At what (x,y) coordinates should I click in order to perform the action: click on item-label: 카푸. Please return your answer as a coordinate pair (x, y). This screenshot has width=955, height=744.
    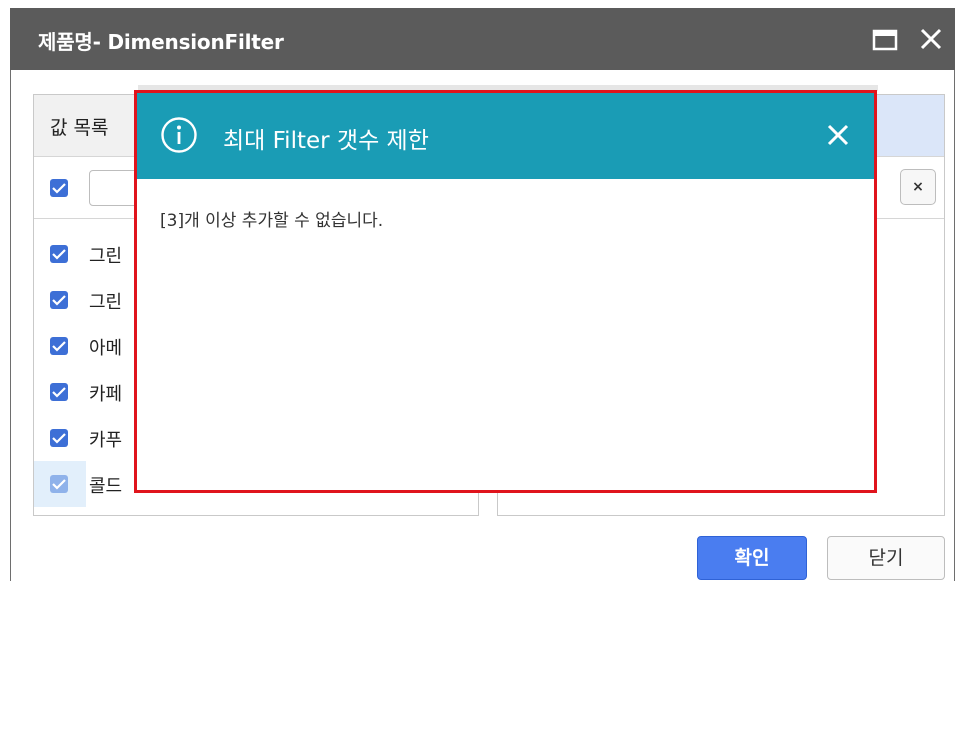
    Looking at the image, I should click on (106, 440).